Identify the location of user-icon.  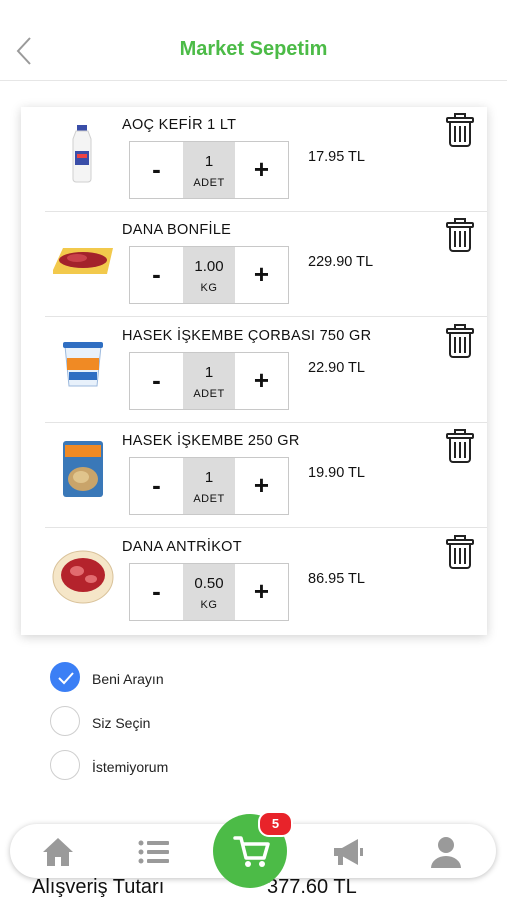
(446, 852).